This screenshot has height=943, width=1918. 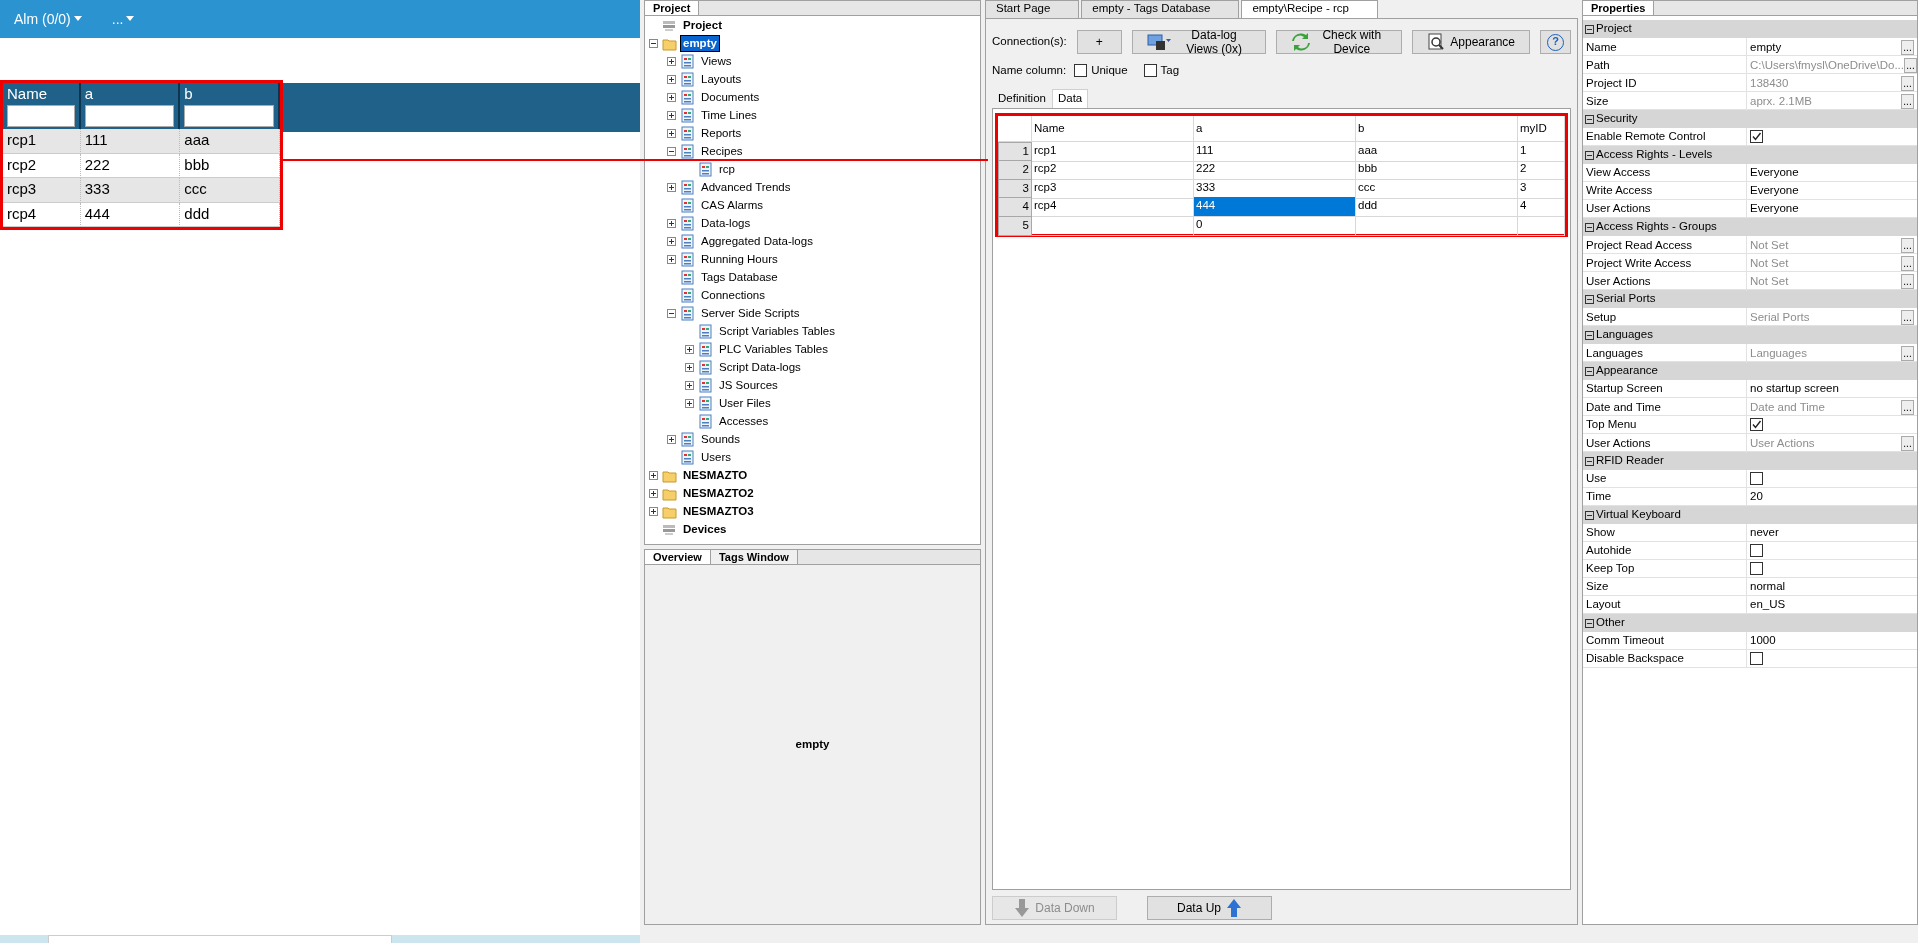 What do you see at coordinates (1763, 641) in the screenshot?
I see `property-value: 1000` at bounding box center [1763, 641].